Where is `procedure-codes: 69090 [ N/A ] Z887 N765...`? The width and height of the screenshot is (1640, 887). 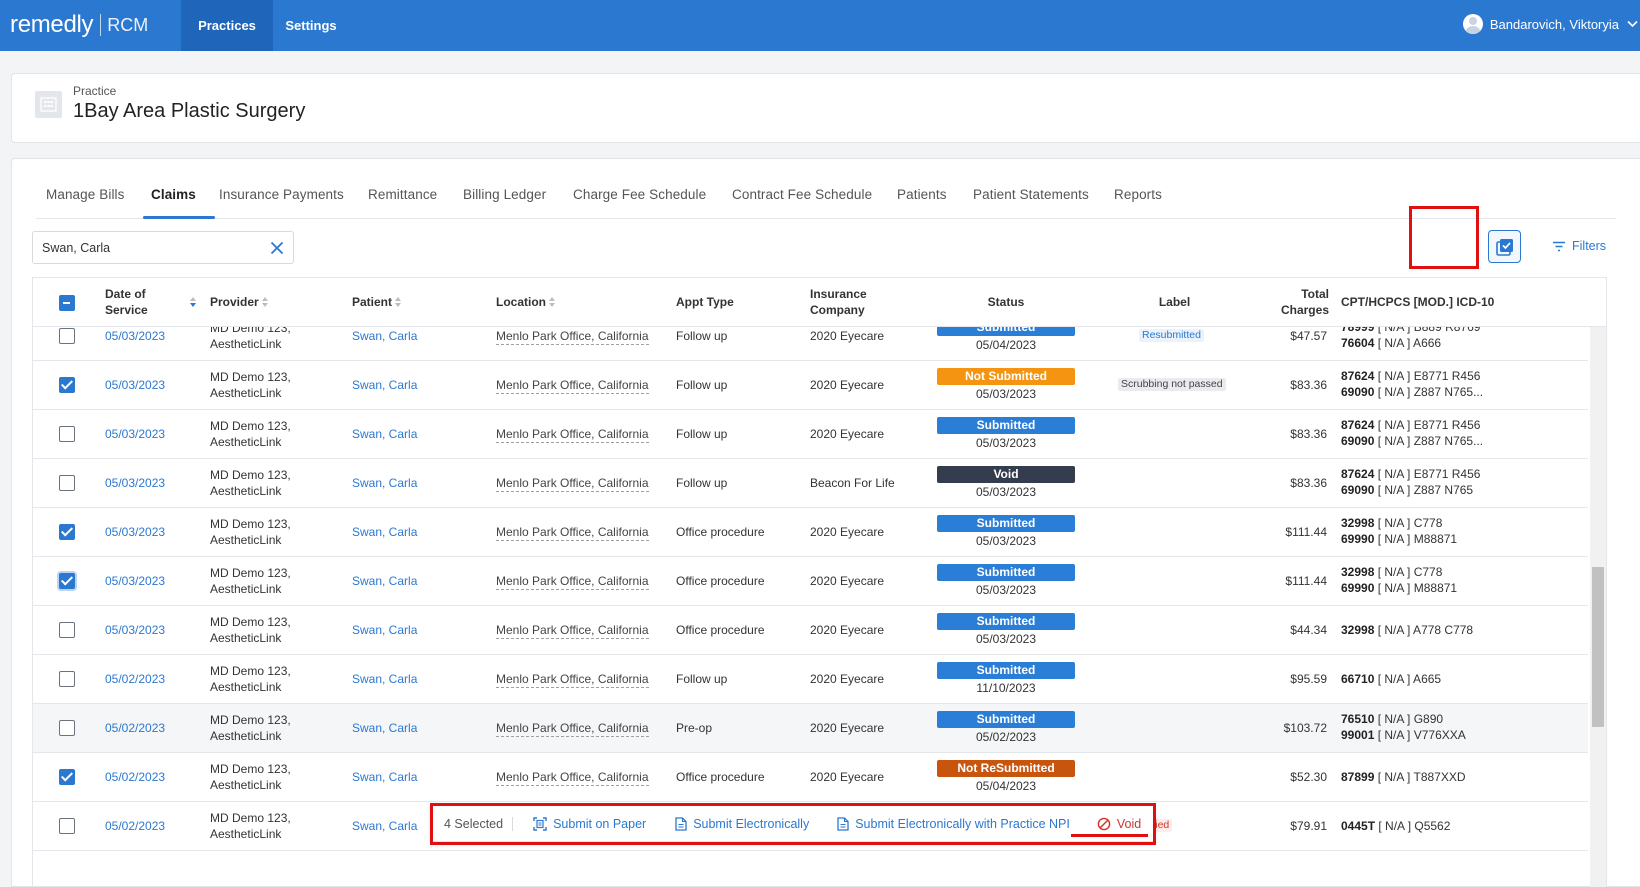
procedure-codes: 69090 [ N/A ] Z887 N765... is located at coordinates (1412, 441).